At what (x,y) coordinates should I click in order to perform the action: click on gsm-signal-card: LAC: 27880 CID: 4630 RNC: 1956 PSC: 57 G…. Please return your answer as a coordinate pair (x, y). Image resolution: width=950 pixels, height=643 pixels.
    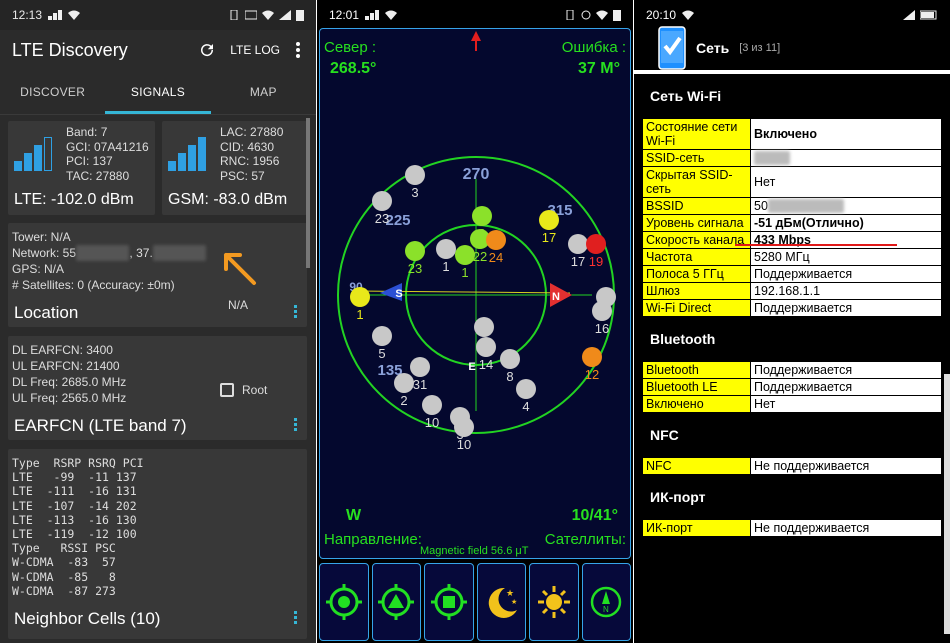
    Looking at the image, I should click on (234, 168).